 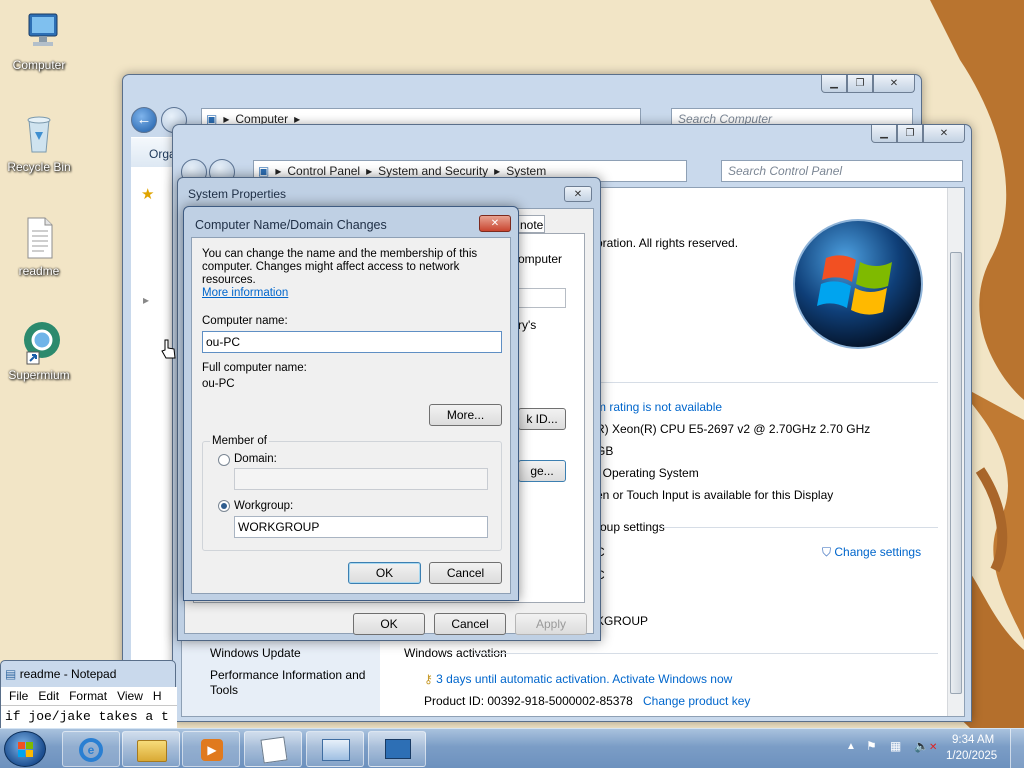 What do you see at coordinates (11, 674) in the screenshot?
I see `notepad-icon: ▤` at bounding box center [11, 674].